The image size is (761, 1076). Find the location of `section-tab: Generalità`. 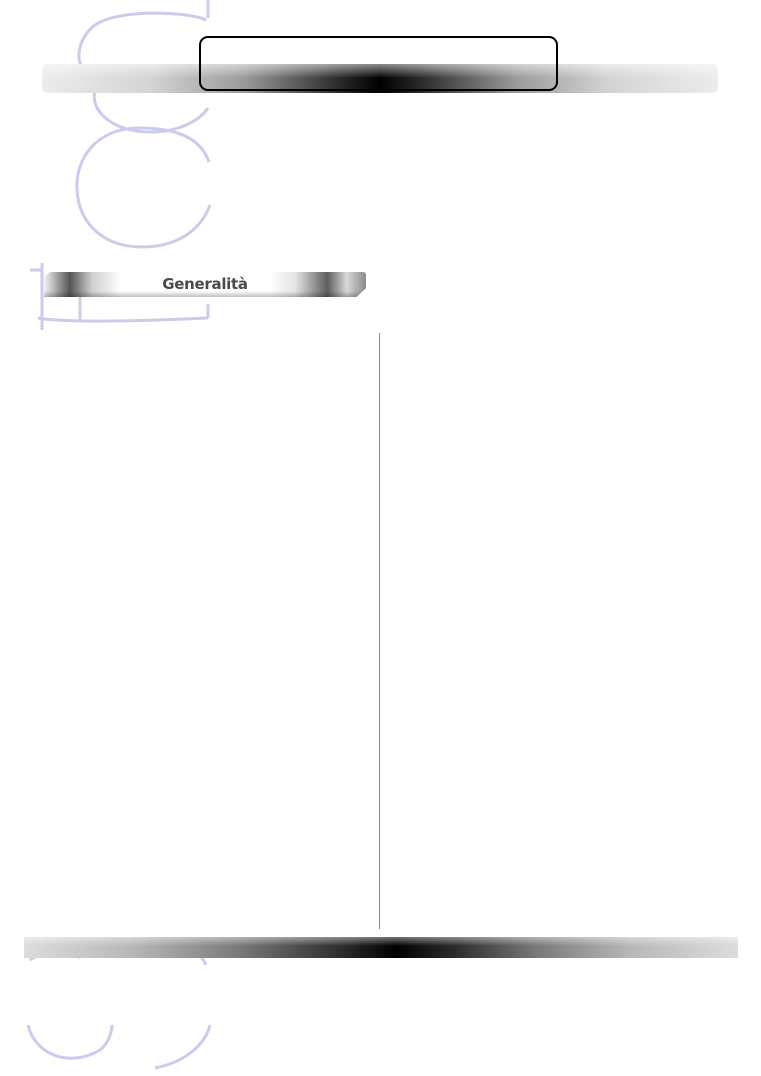

section-tab: Generalità is located at coordinates (205, 284).